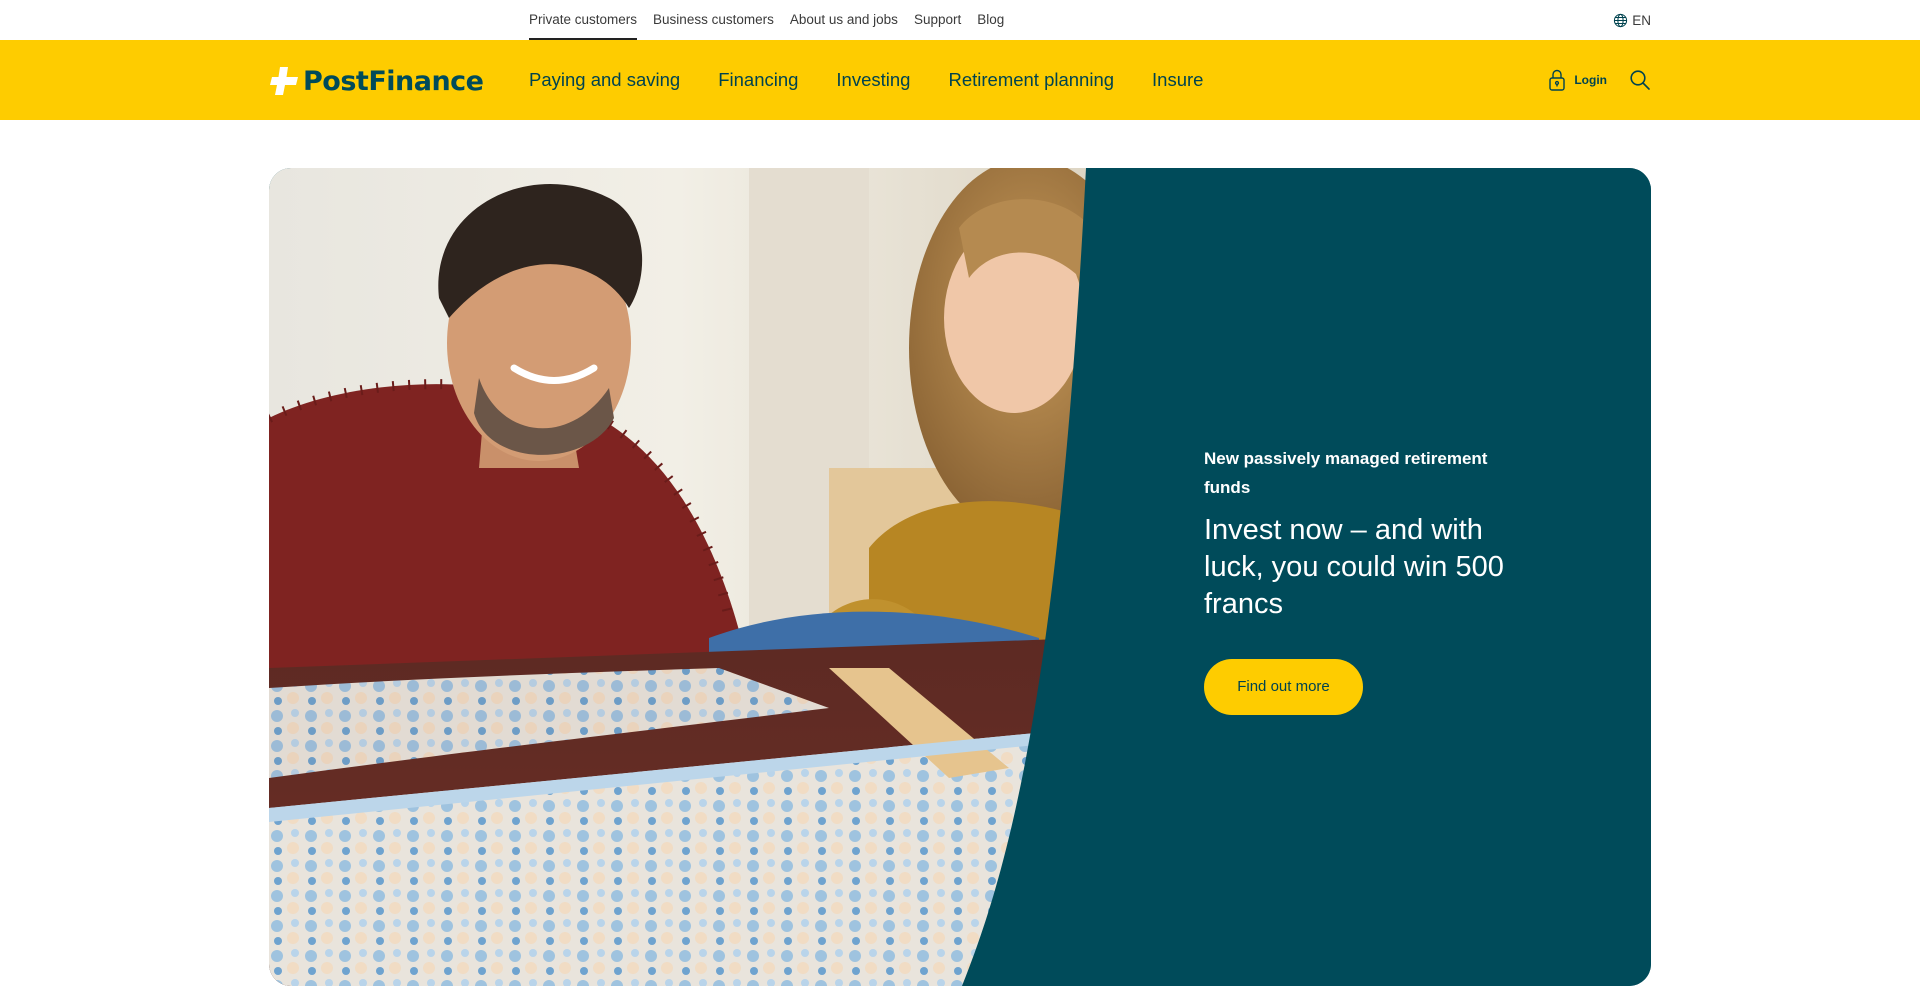  I want to click on language-switcher: EN, so click(1632, 20).